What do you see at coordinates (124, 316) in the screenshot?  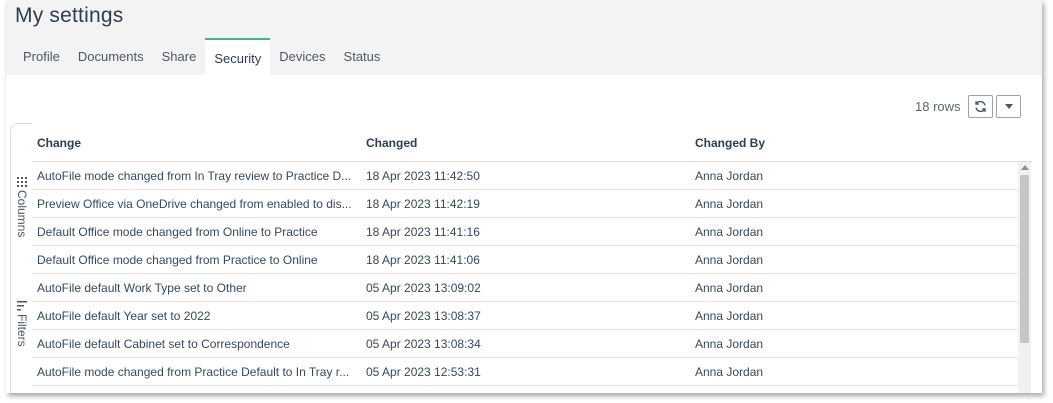 I see `change-cell: AutoFile default Year set to 2022` at bounding box center [124, 316].